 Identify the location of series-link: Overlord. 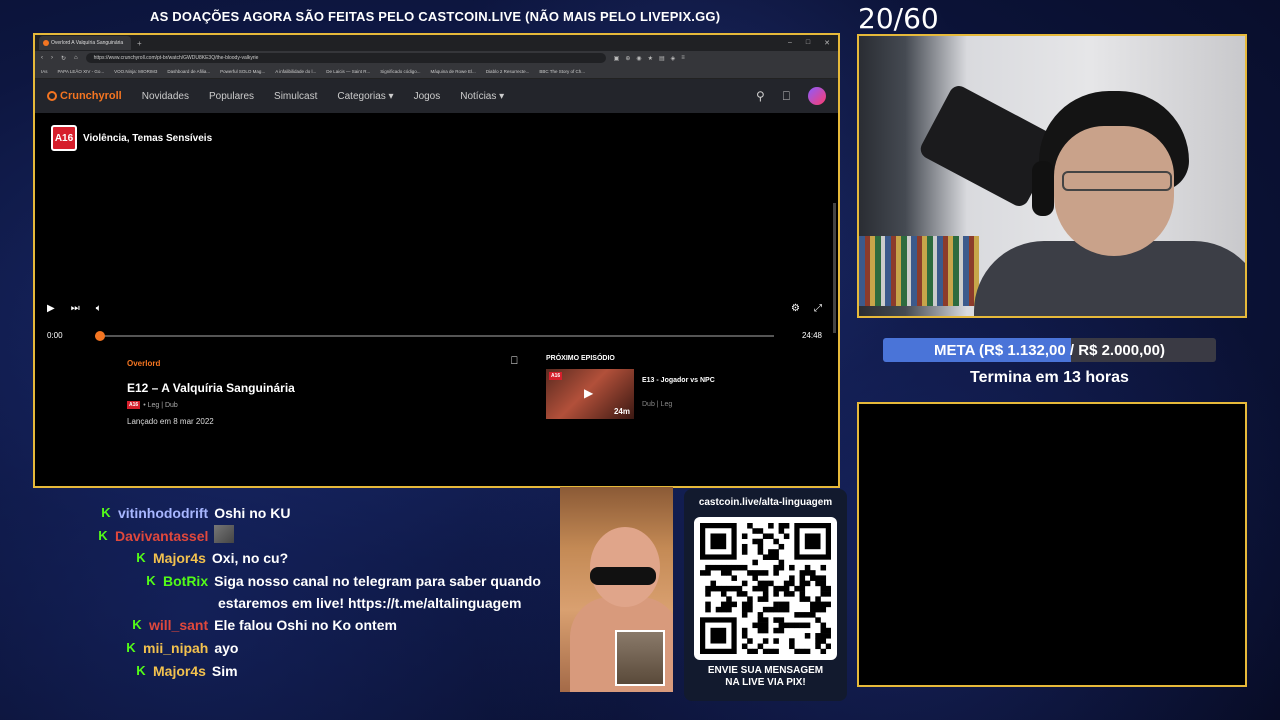
(143, 363).